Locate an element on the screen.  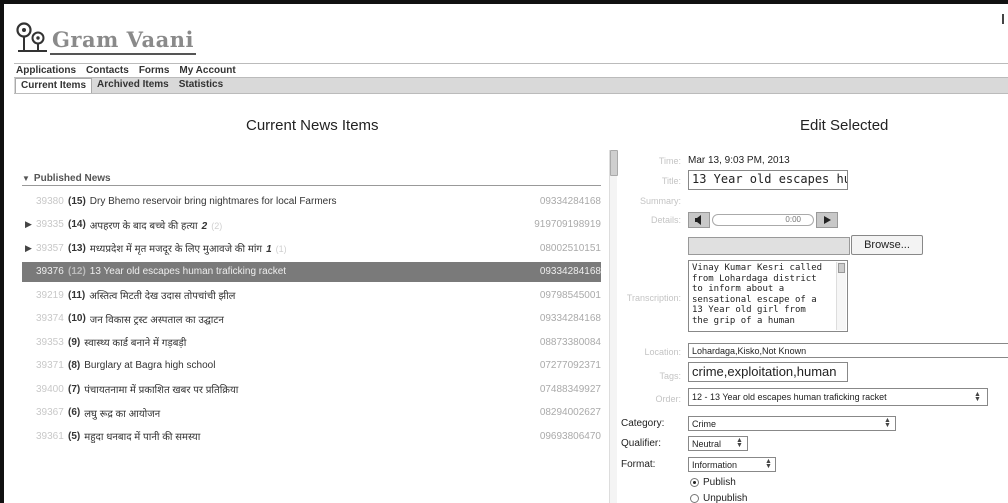
row-number: (7) is located at coordinates (74, 389).